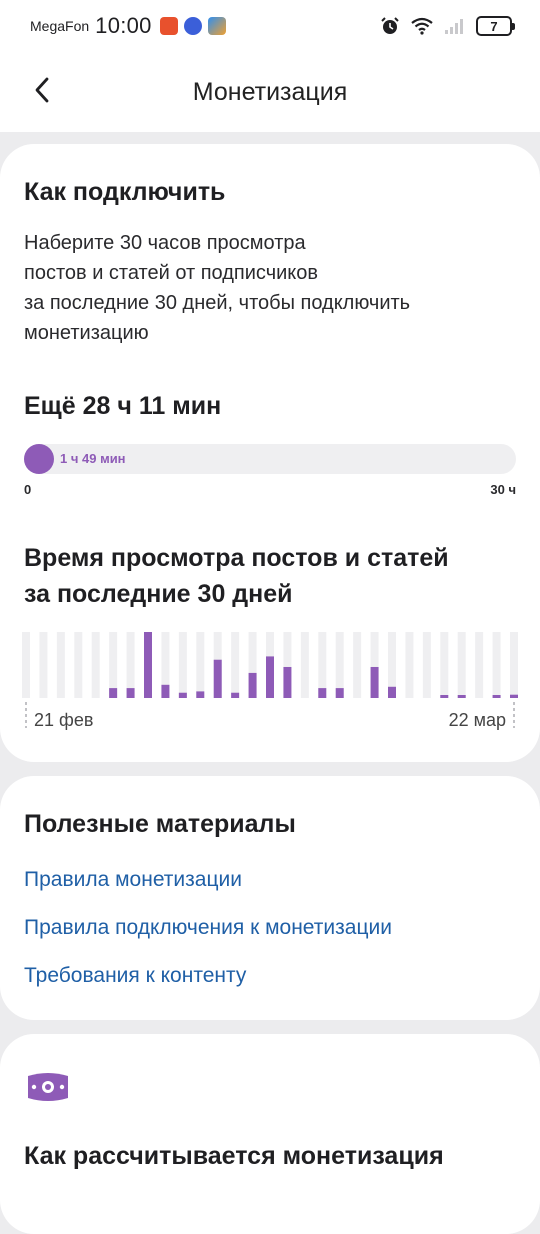  What do you see at coordinates (39, 459) in the screenshot?
I see `progress-fill` at bounding box center [39, 459].